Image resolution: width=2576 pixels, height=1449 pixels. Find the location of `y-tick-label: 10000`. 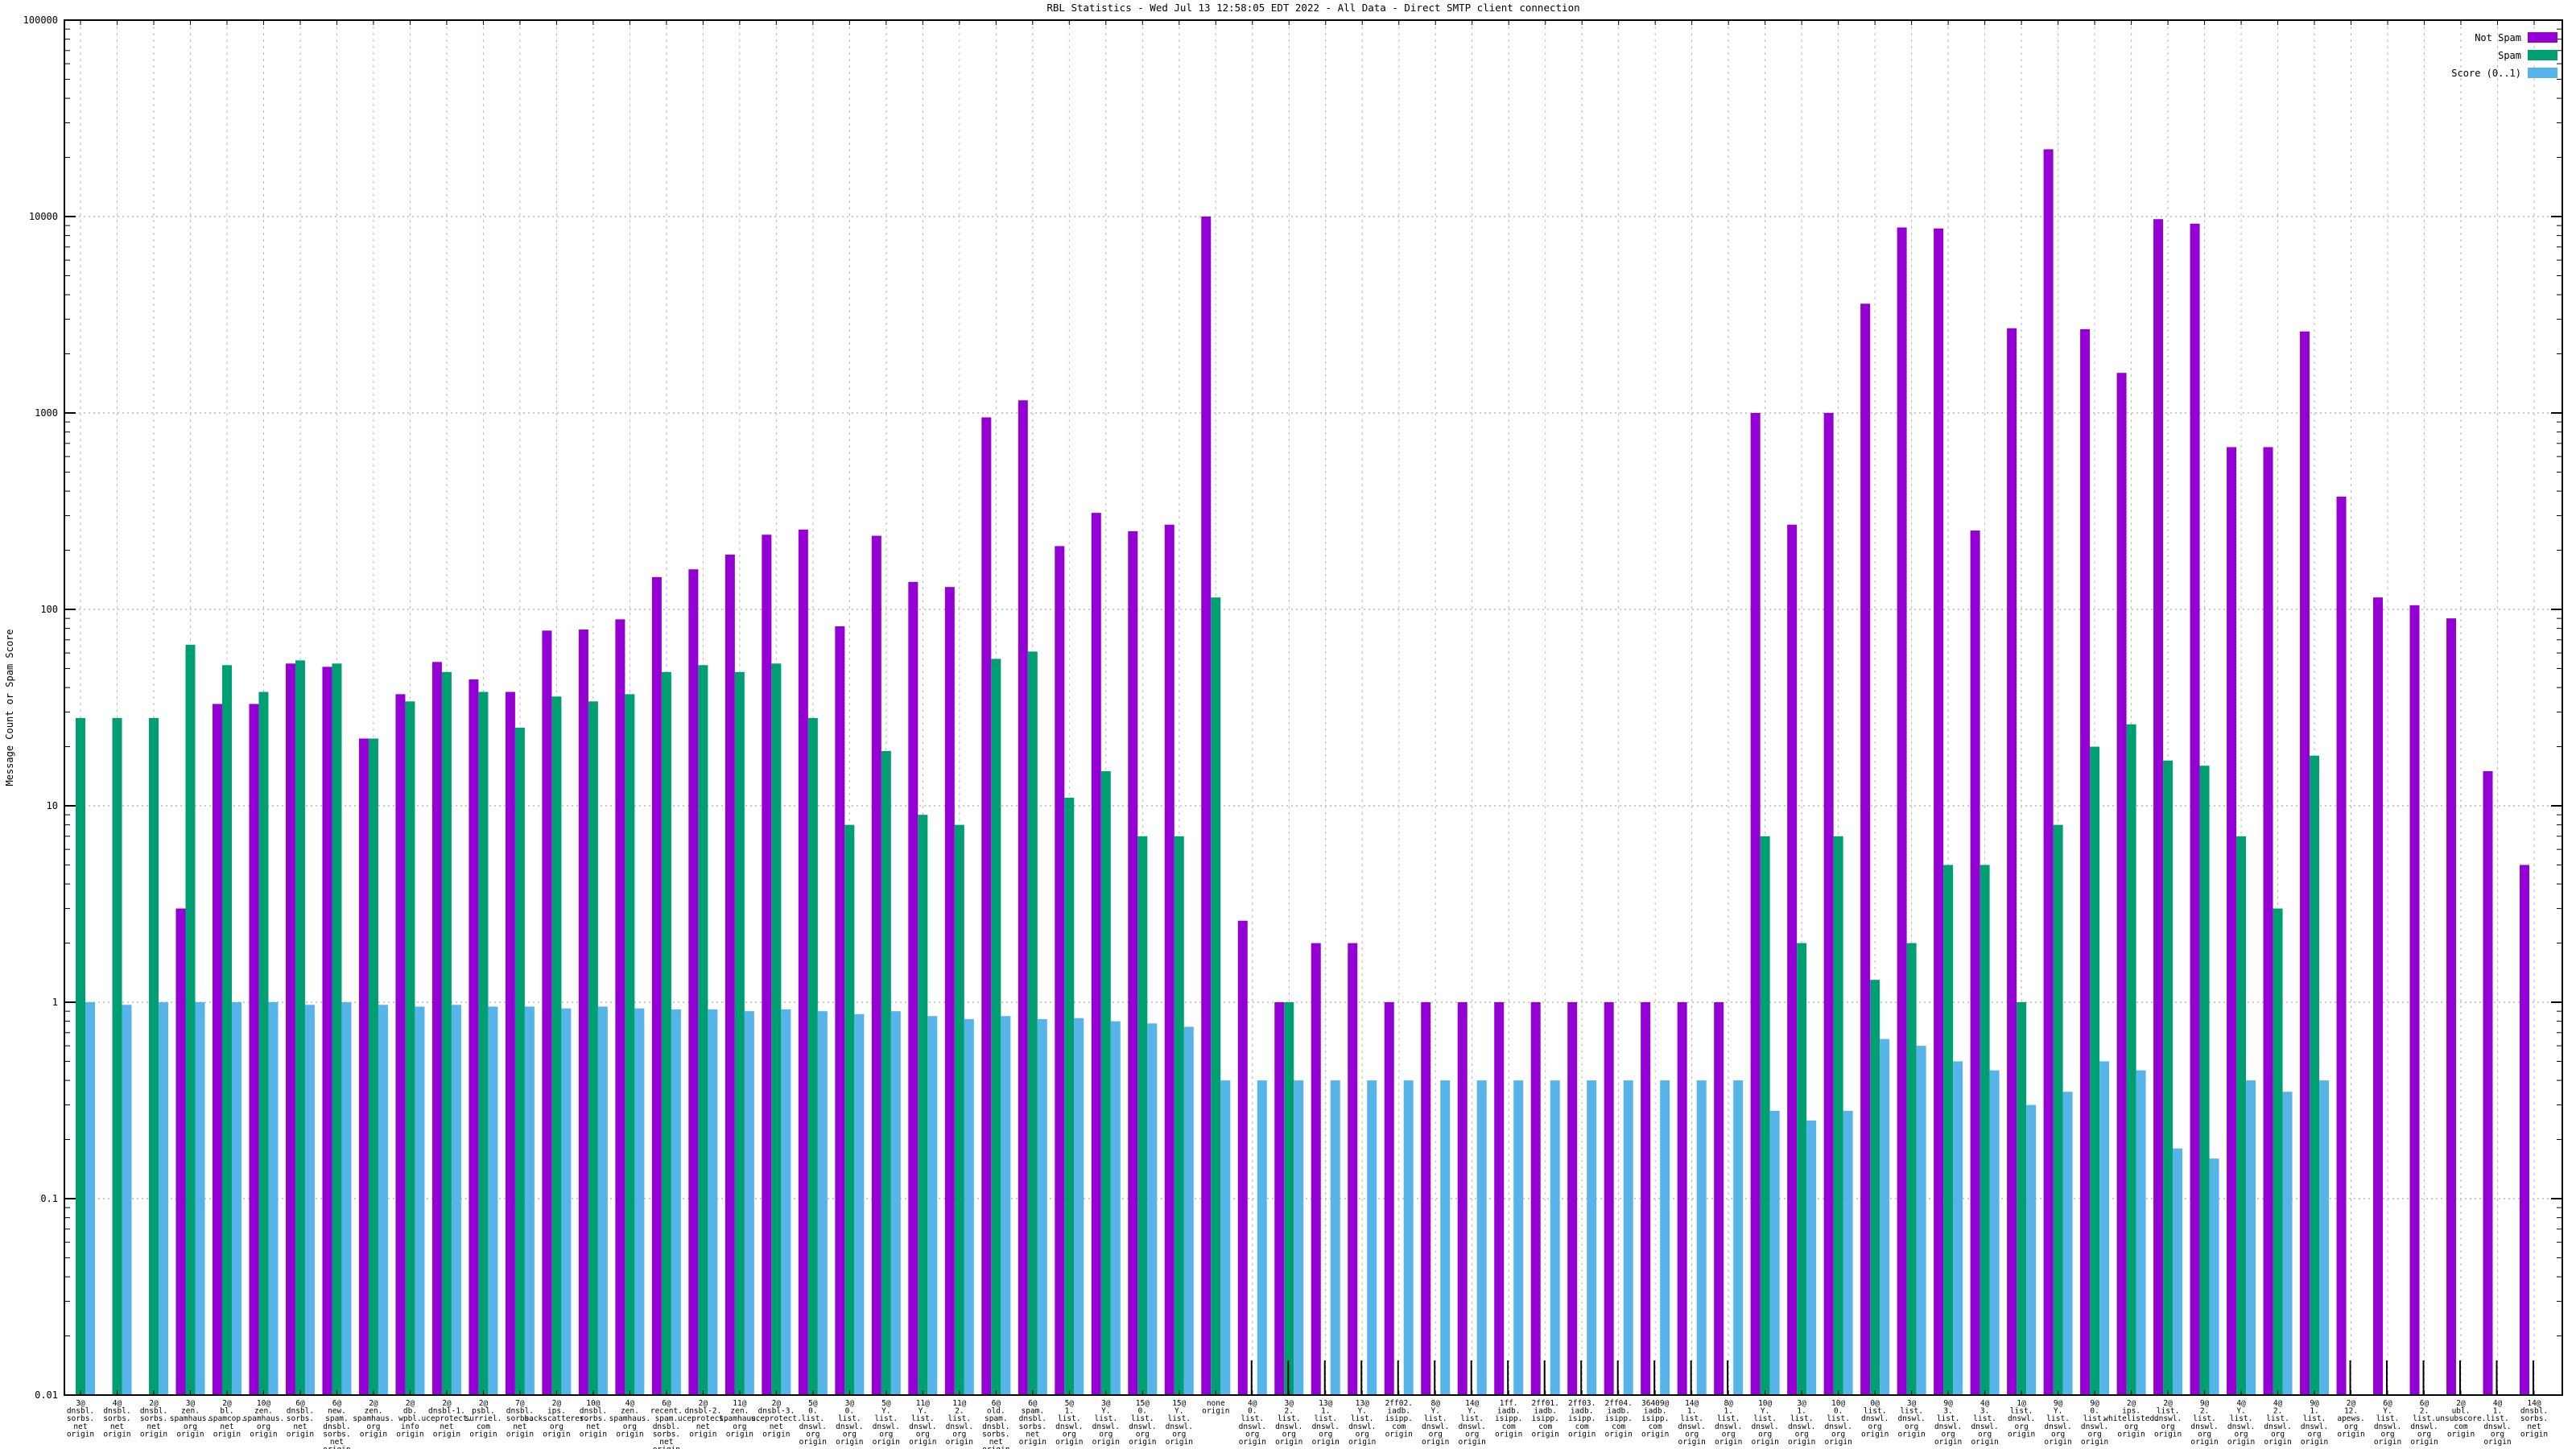

y-tick-label: 10000 is located at coordinates (43, 216).